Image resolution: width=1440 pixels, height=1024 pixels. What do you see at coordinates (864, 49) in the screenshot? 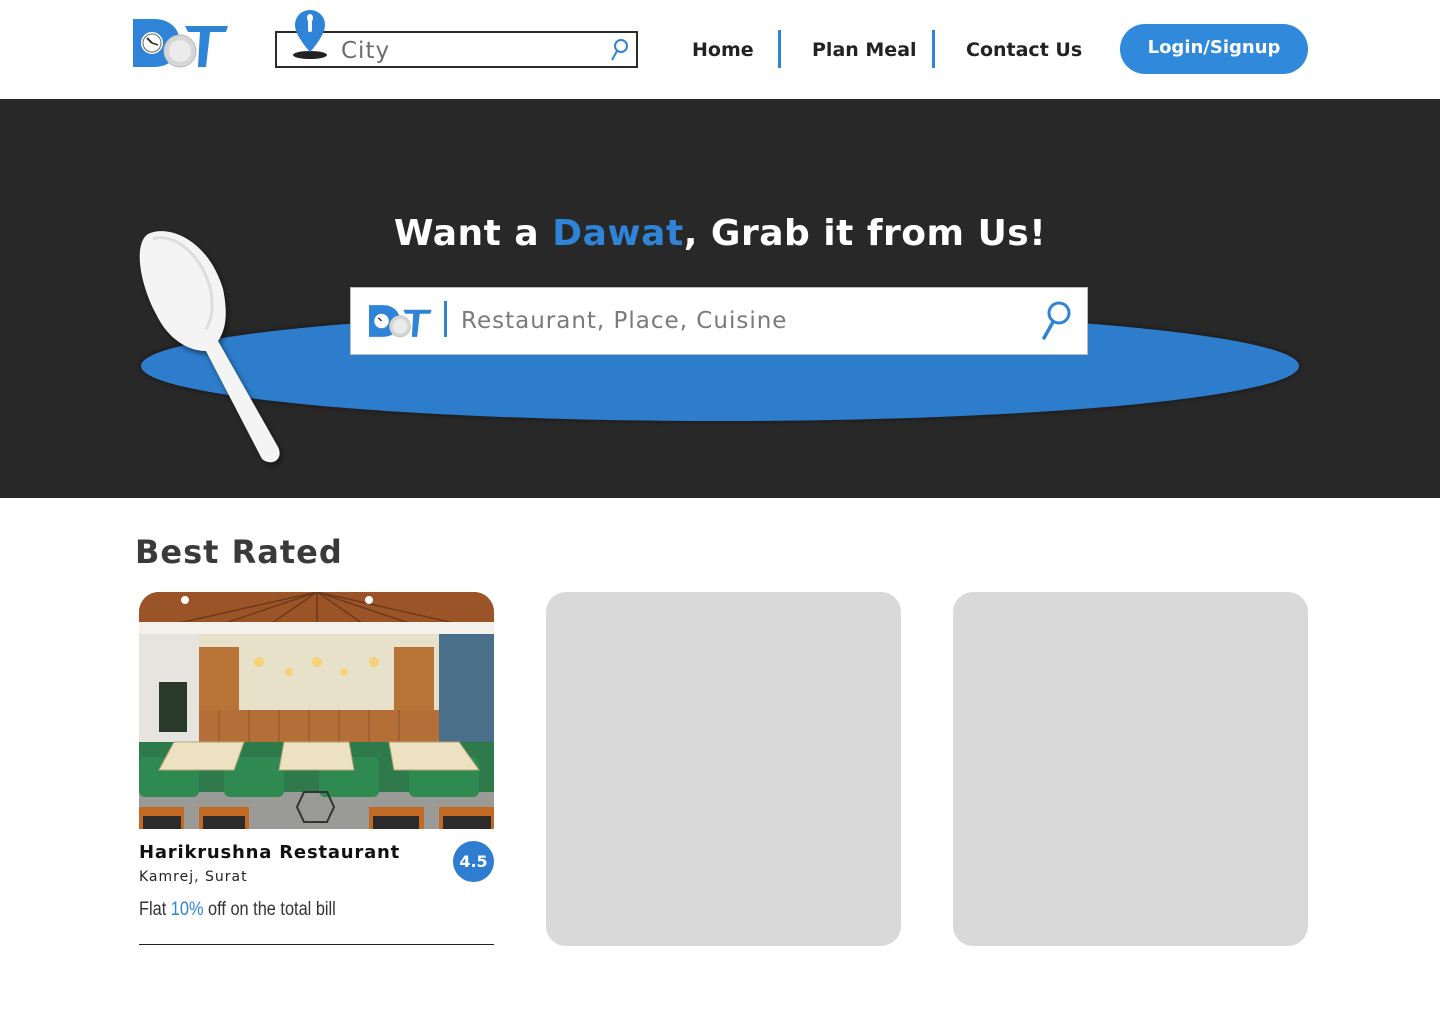
I see `nav-plan-meal: Plan Meal` at bounding box center [864, 49].